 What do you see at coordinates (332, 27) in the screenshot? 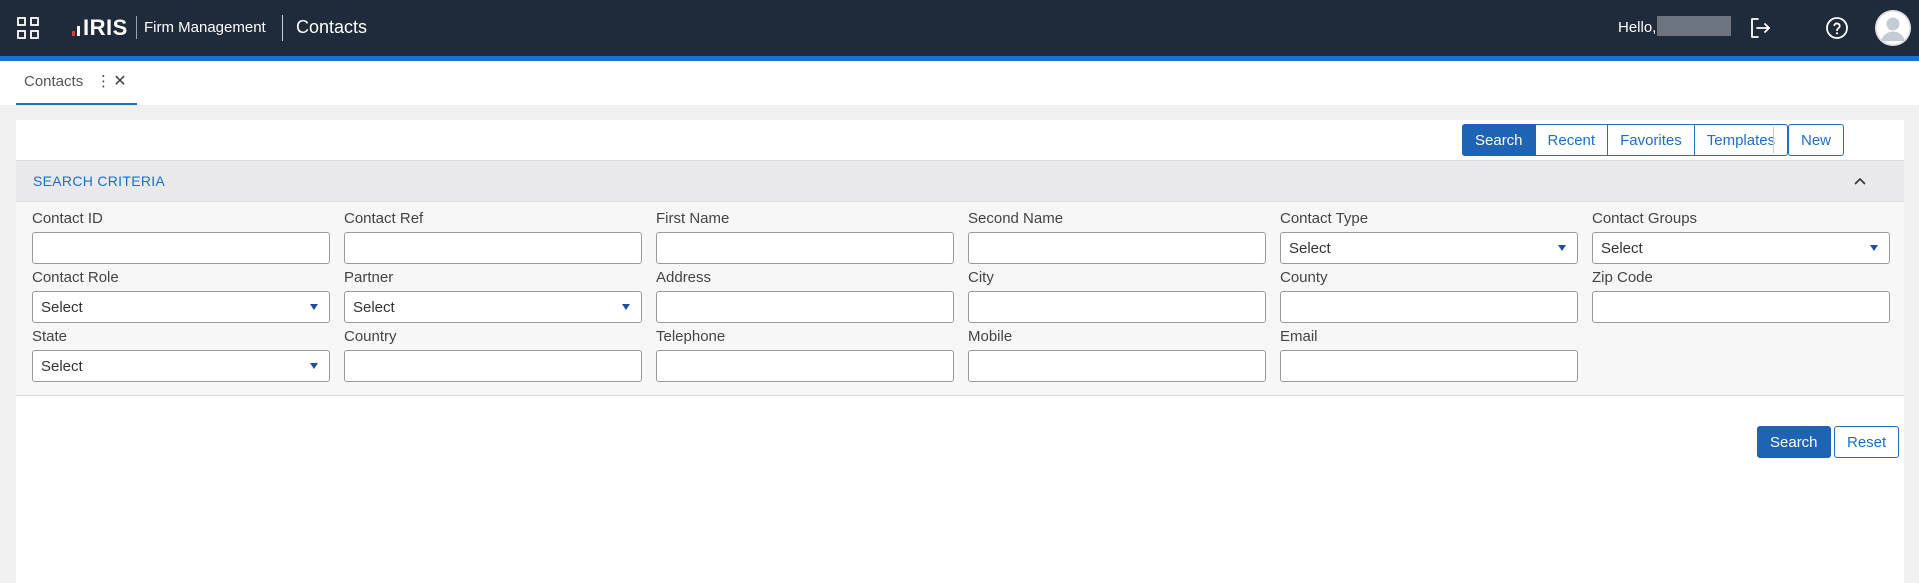
I see `page-title: Contacts` at bounding box center [332, 27].